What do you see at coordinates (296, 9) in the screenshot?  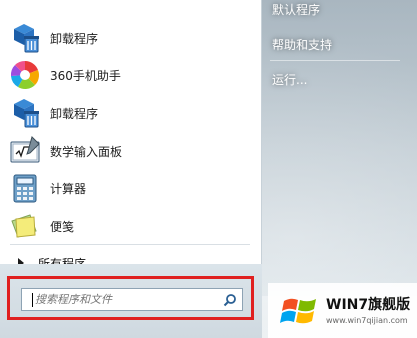 I see `default-programs-link: 默认程序` at bounding box center [296, 9].